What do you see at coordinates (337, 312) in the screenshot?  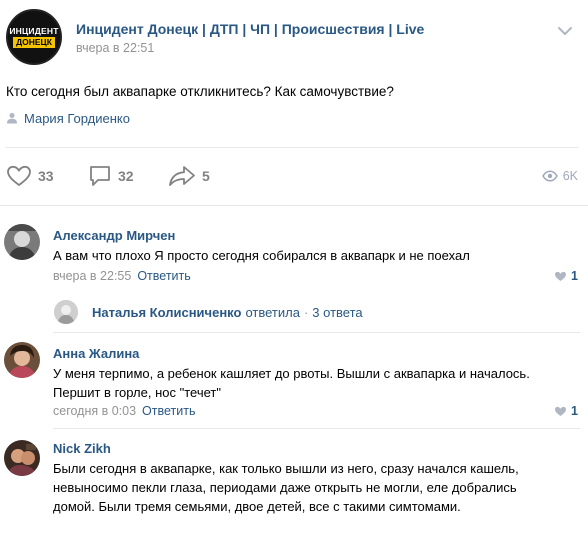 I see `replies-count-link: 3 ответа` at bounding box center [337, 312].